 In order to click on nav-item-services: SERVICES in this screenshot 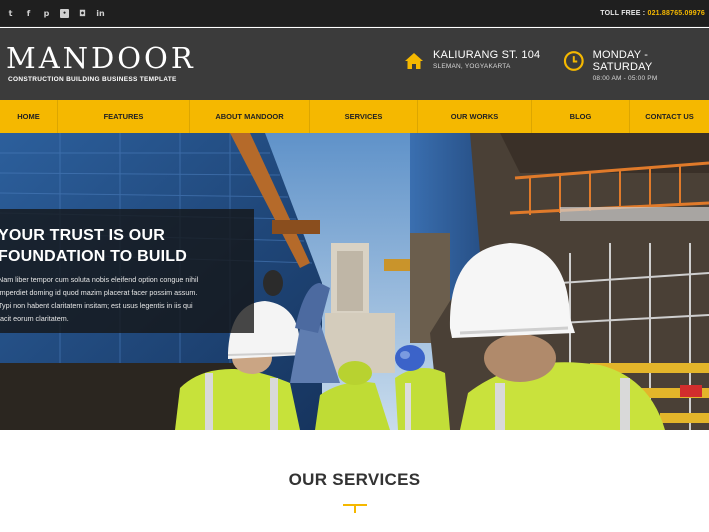, I will do `click(364, 116)`.